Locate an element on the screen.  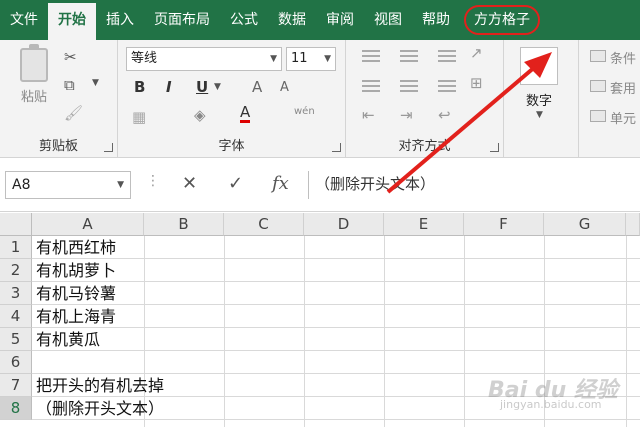
wrap-text-icon: ↩ is located at coordinates (444, 115).